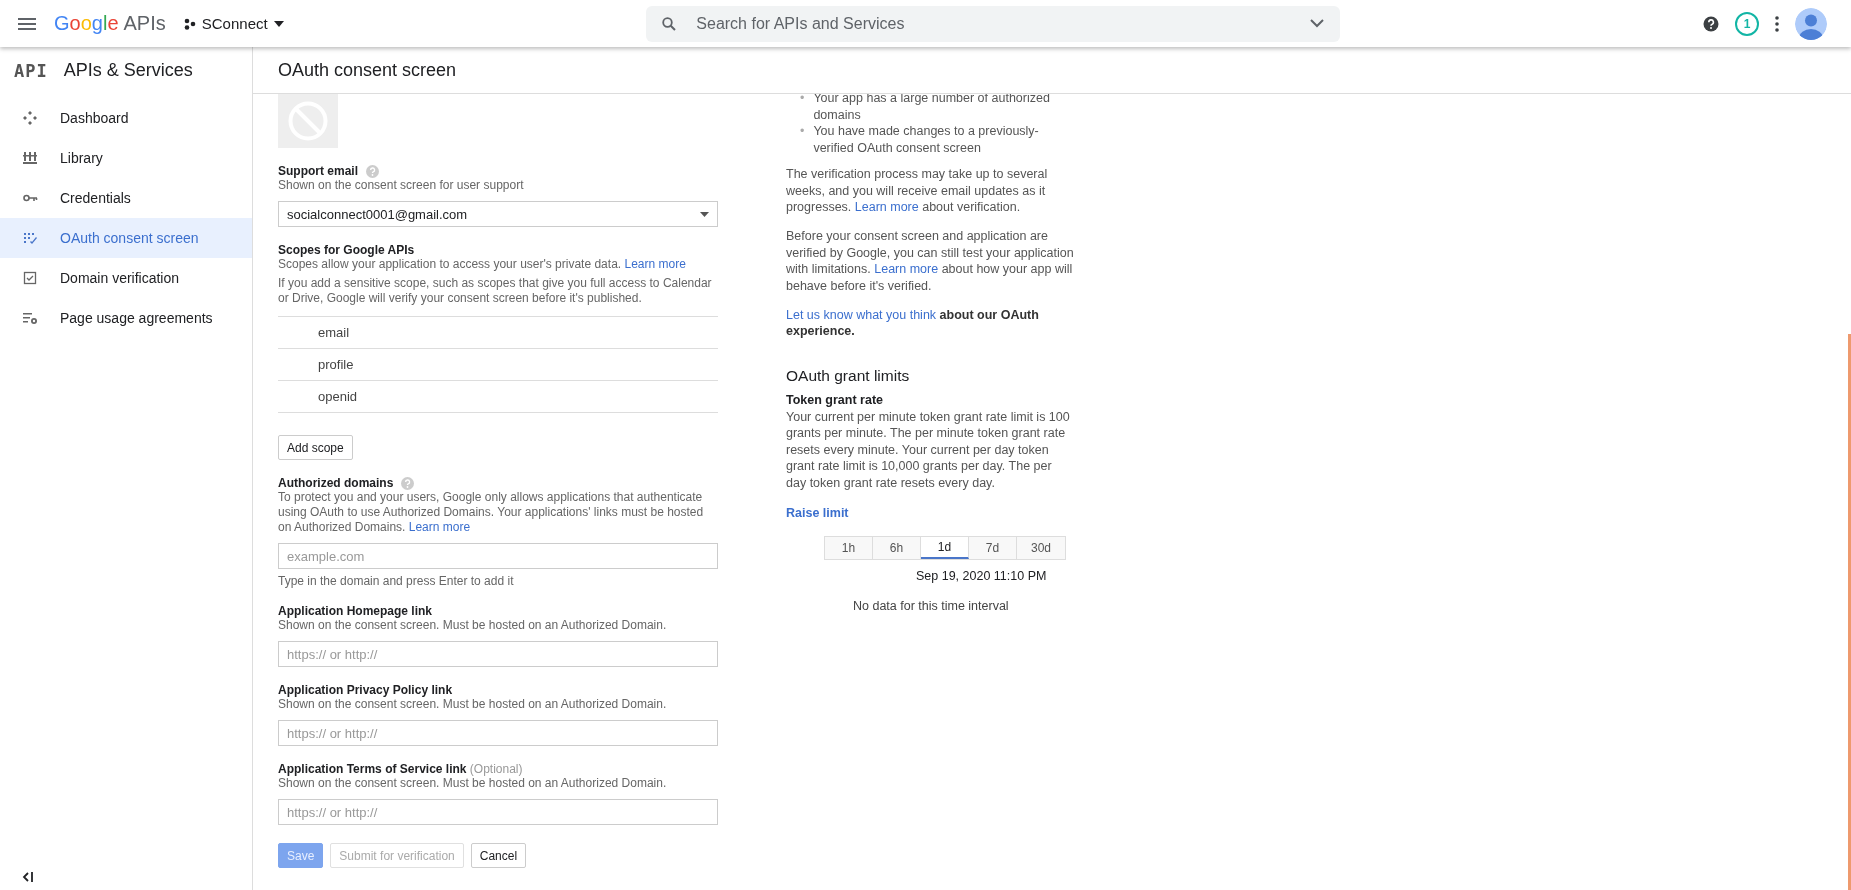  What do you see at coordinates (126, 238) in the screenshot?
I see `sidebar-item: OAuth consent screen` at bounding box center [126, 238].